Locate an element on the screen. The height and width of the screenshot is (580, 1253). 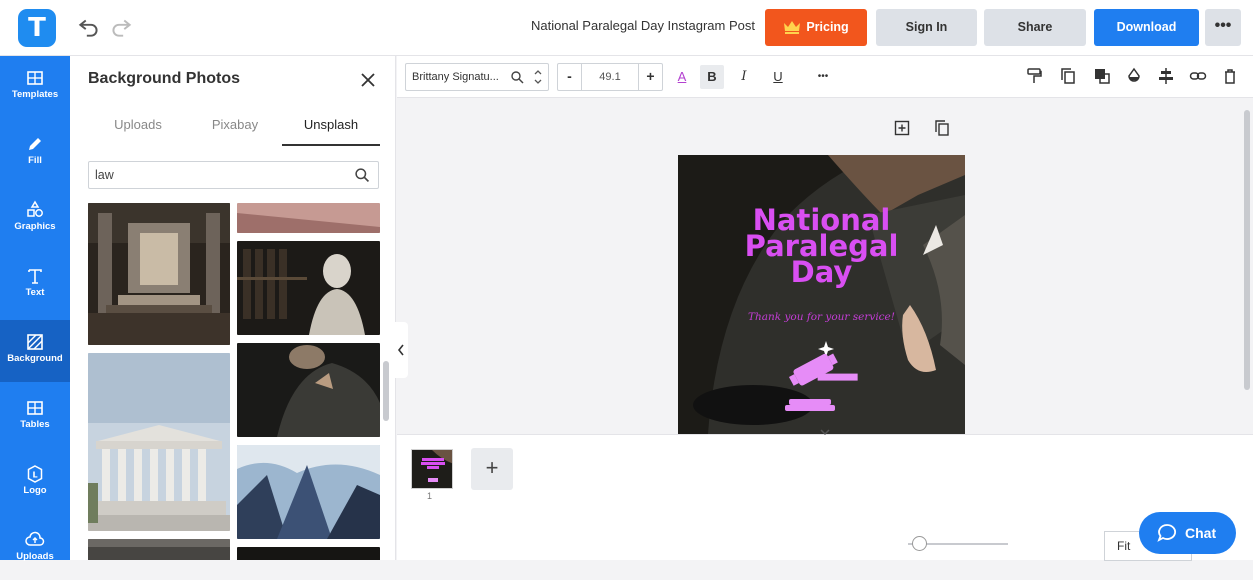
chat-button: Chat is located at coordinates (1187, 533).